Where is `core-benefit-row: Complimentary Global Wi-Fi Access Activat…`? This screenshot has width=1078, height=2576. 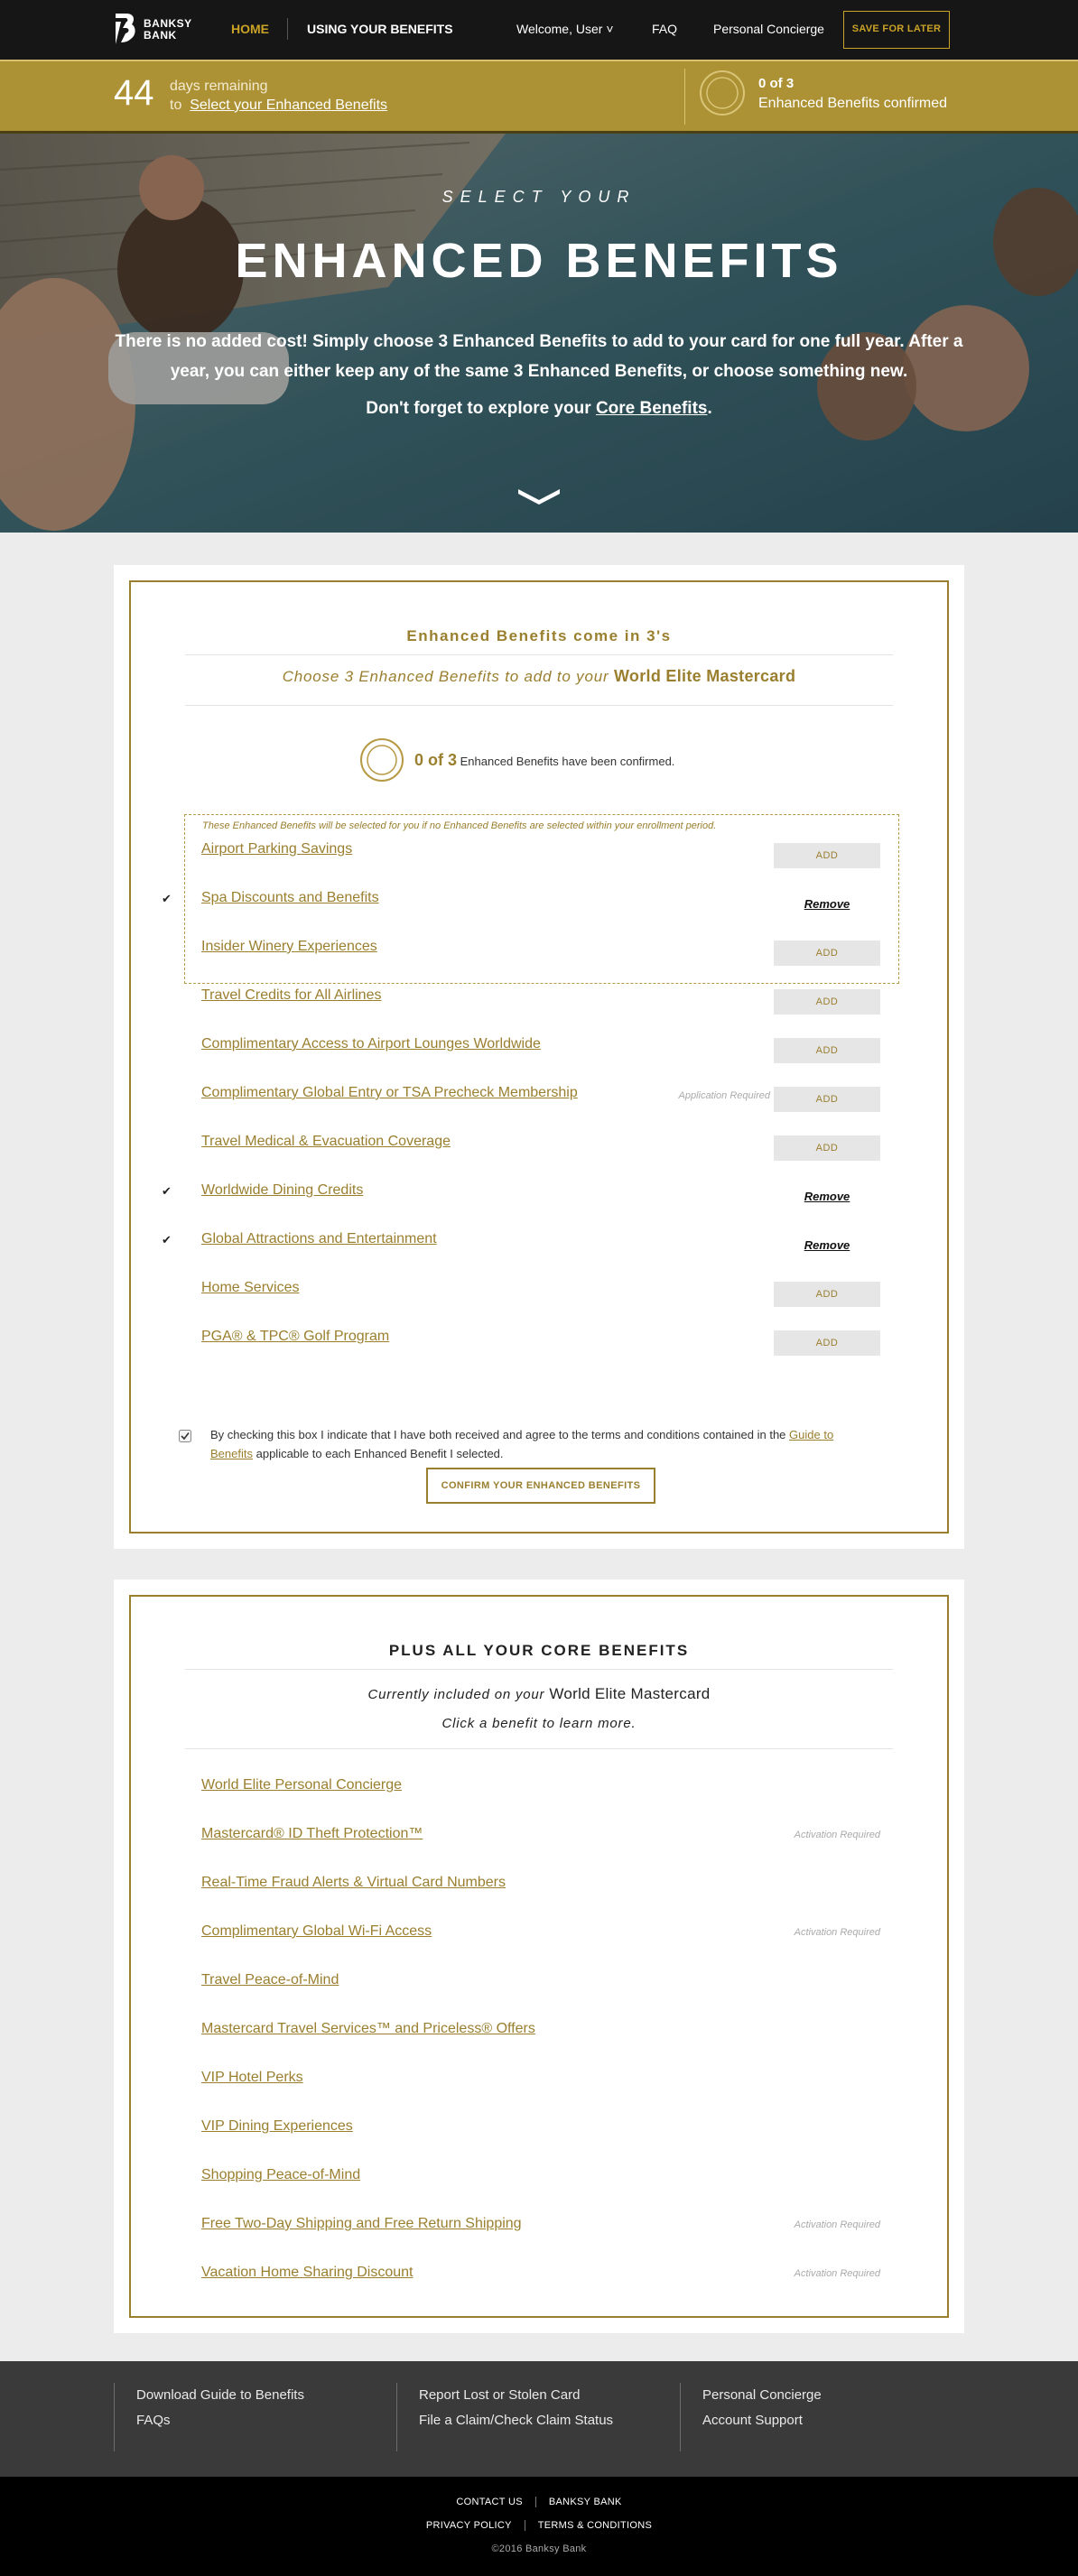 core-benefit-row: Complimentary Global Wi-Fi Access Activat… is located at coordinates (539, 1938).